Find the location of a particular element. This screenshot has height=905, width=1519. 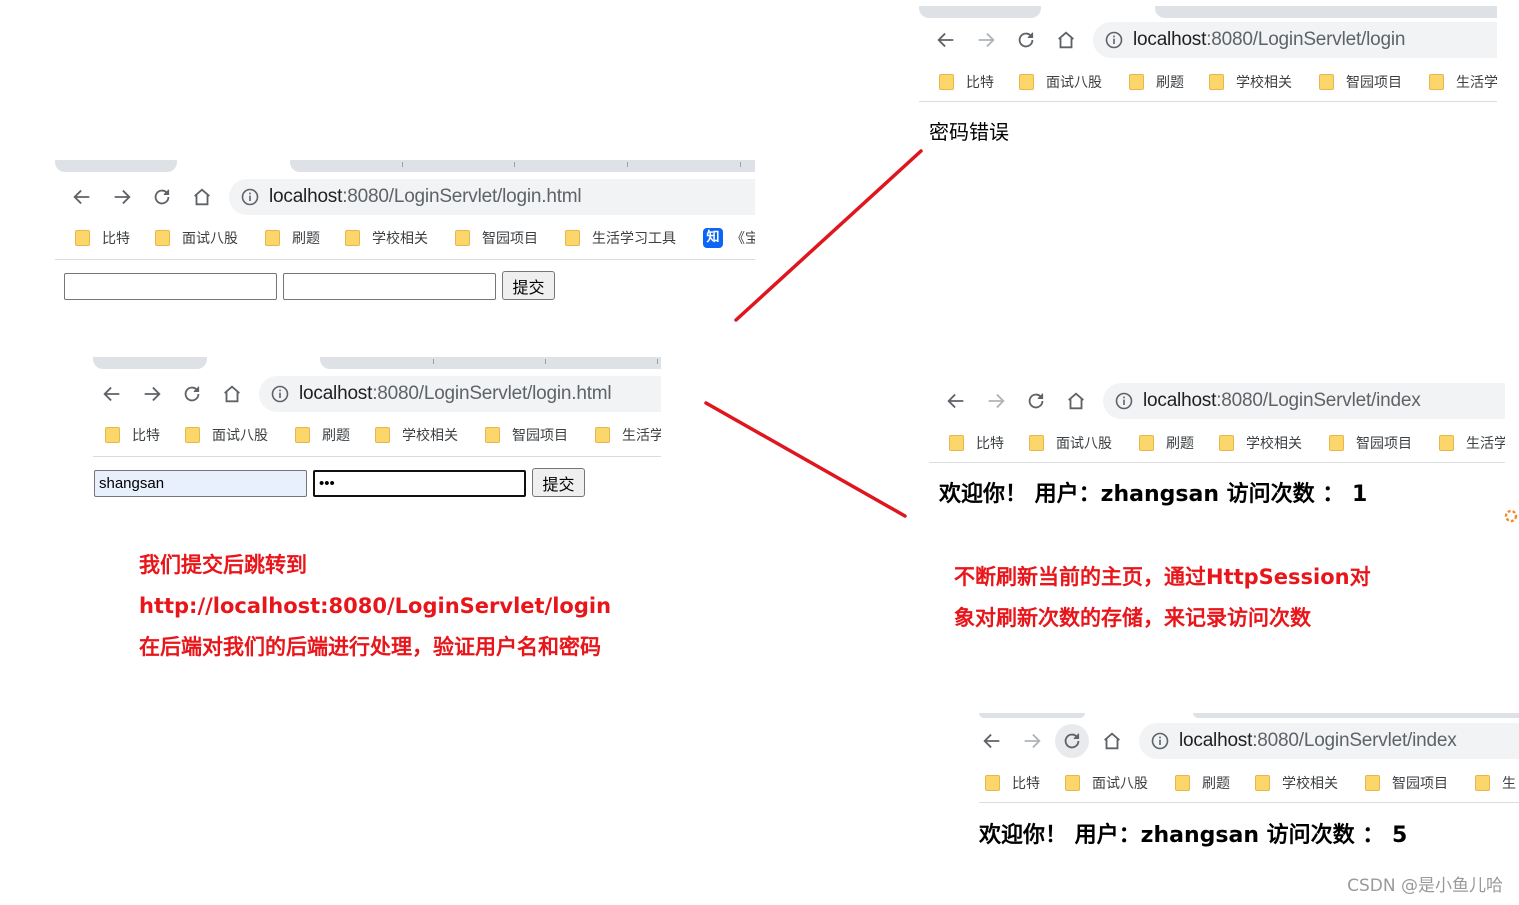

annotation-line: 在后端对我们的后端进行处理，验证用户名和密码 is located at coordinates (370, 647).